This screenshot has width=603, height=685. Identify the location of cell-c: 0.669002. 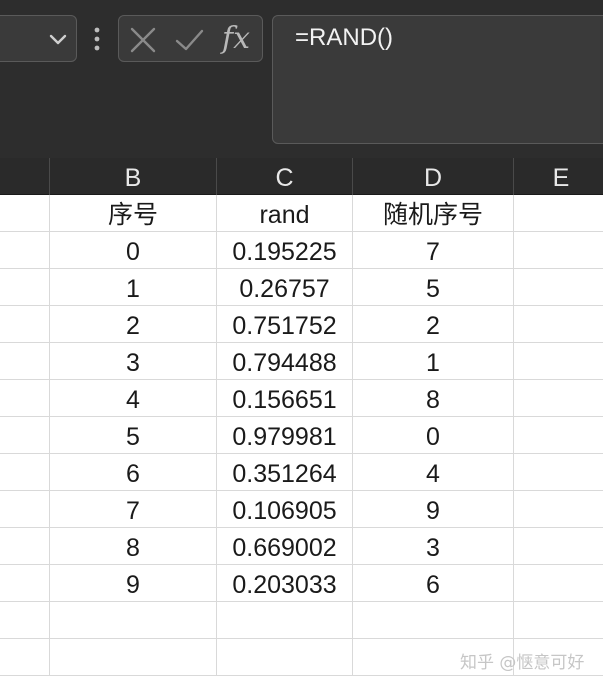
(285, 546).